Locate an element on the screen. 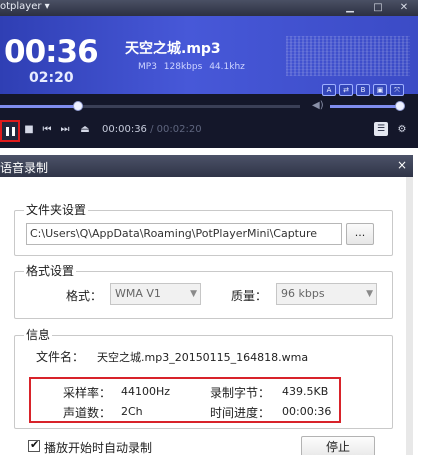 The height and width of the screenshot is (455, 423). mode-button-shuffle: ⤧ is located at coordinates (397, 90).